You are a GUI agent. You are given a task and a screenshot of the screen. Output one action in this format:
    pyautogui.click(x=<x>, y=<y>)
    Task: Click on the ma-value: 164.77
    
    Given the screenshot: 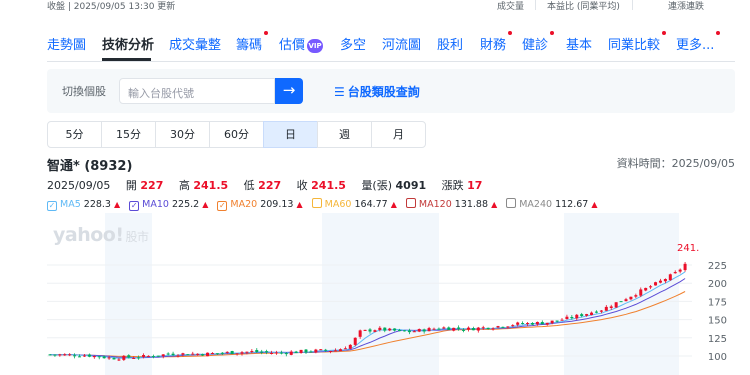 What is the action you would take?
    pyautogui.click(x=371, y=204)
    